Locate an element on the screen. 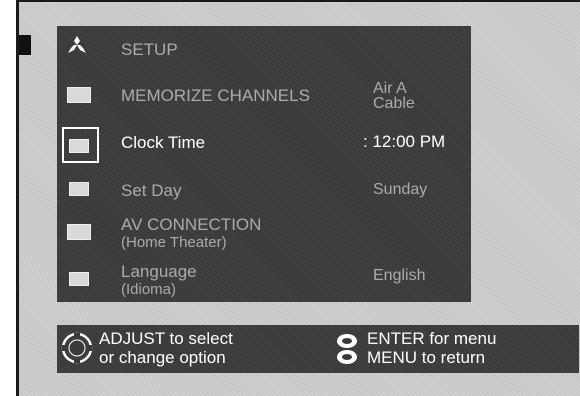  av-connection-subtitle: (Home Theater) is located at coordinates (174, 242).